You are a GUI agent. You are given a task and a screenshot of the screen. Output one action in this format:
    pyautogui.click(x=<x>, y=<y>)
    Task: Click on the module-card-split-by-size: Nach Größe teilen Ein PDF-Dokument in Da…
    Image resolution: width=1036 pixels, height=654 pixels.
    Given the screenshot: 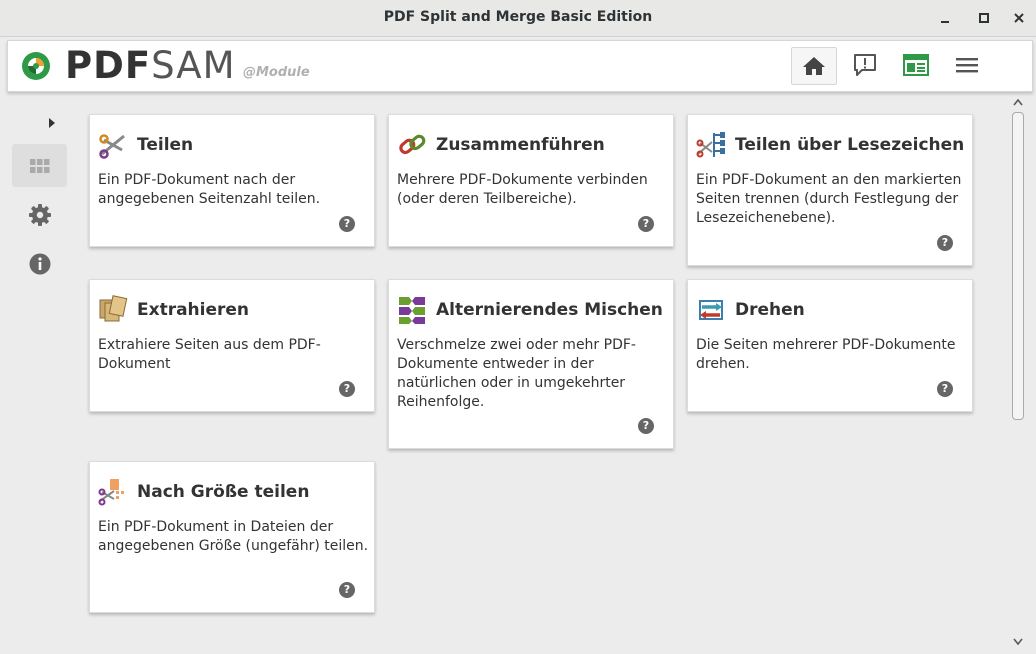 What is the action you would take?
    pyautogui.click(x=232, y=537)
    